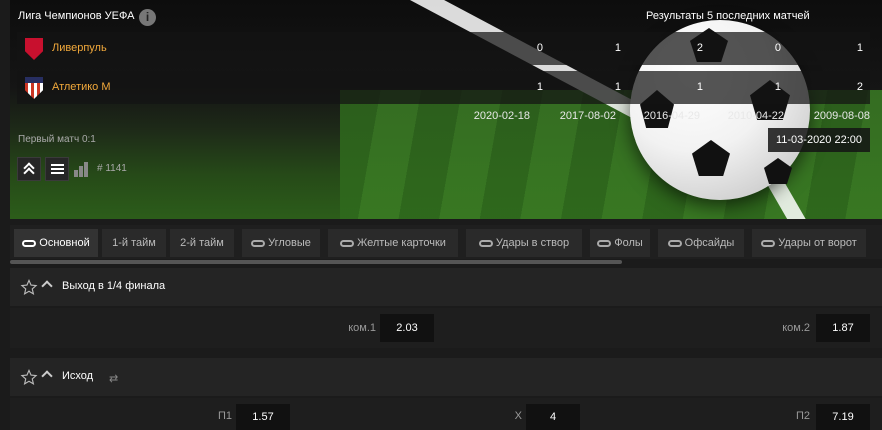  I want to click on match-datetime: 11-03-2020 22:00, so click(819, 140).